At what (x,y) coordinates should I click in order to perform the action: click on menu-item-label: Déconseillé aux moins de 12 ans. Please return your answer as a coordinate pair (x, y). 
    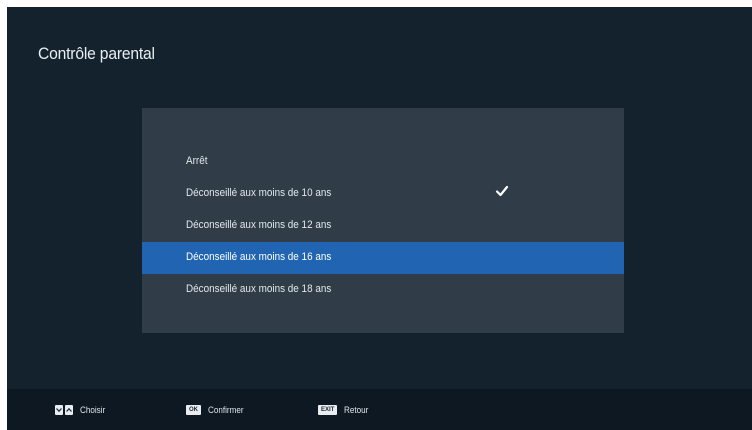
    Looking at the image, I should click on (259, 225).